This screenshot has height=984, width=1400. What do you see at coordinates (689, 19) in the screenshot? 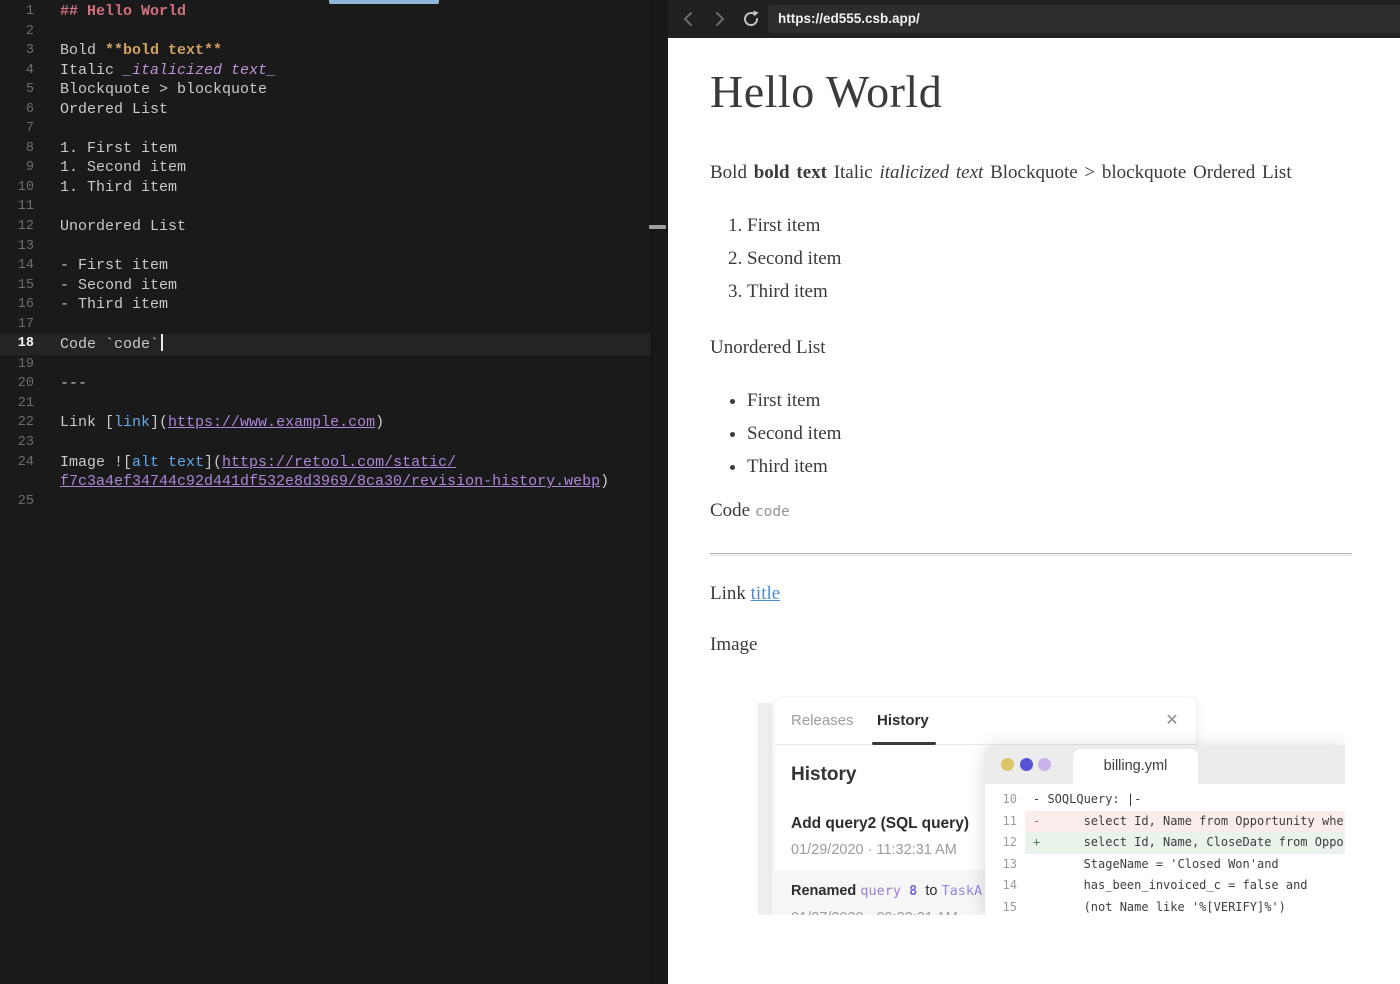
I see `back-icon` at bounding box center [689, 19].